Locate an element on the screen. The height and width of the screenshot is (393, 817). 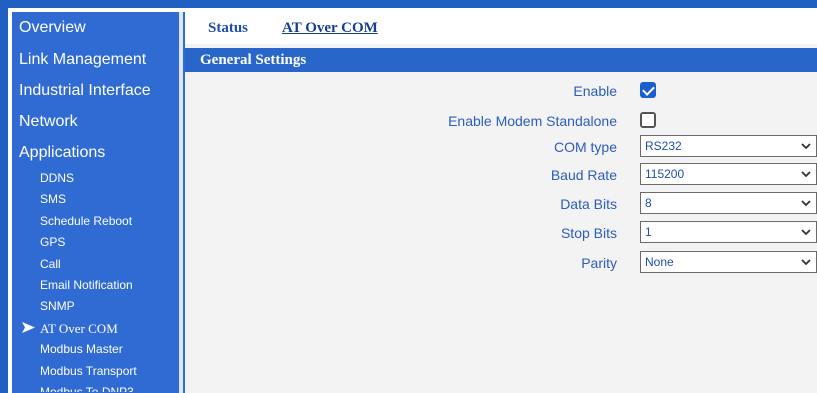
parity-label: Parity is located at coordinates (599, 263).